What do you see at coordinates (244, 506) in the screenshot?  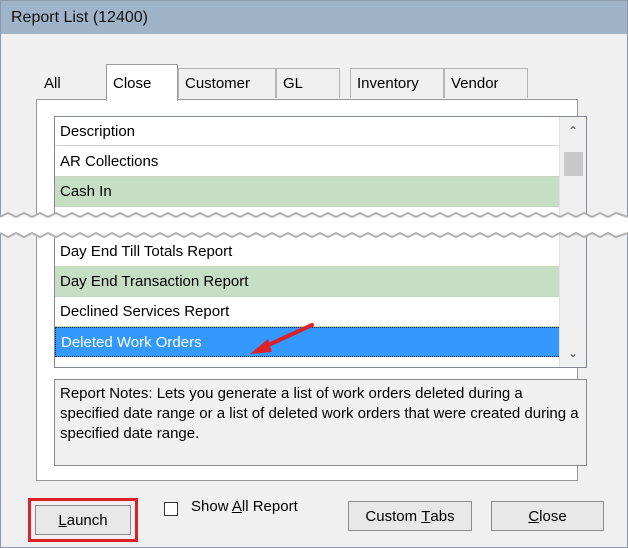 I see `show-all-report-label: Show All Report` at bounding box center [244, 506].